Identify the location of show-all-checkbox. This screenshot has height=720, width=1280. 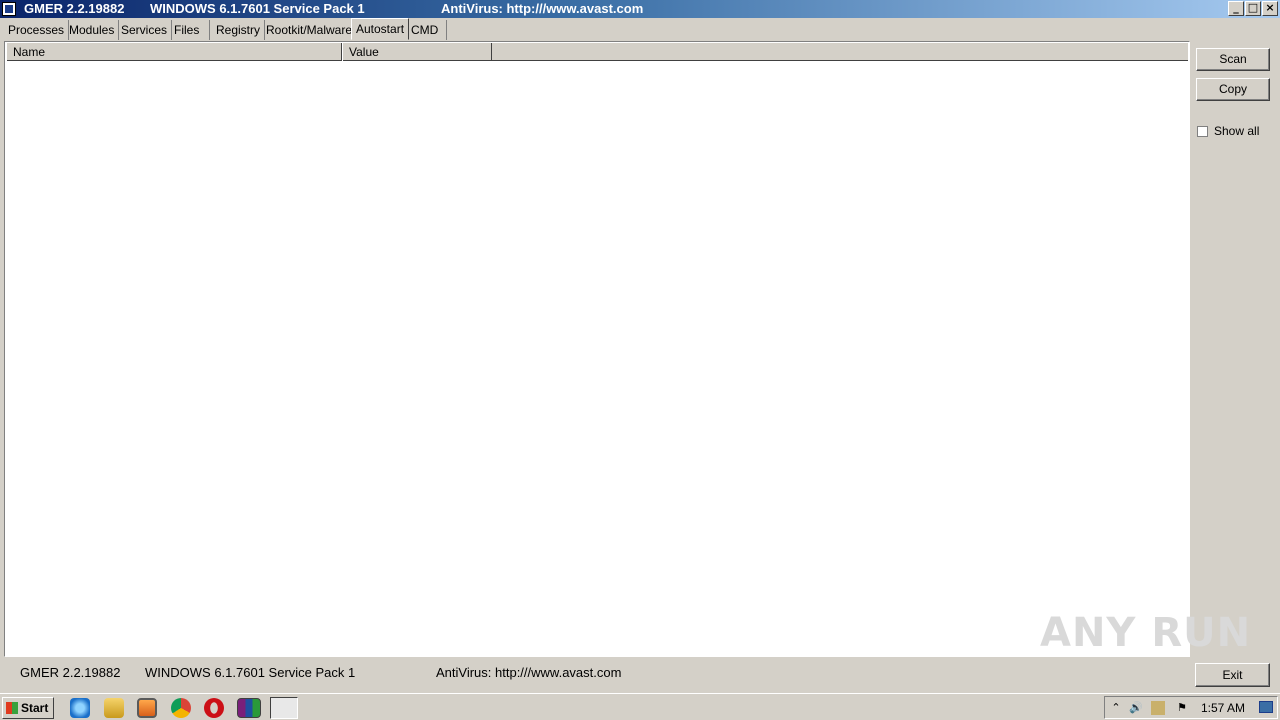
(1202, 131).